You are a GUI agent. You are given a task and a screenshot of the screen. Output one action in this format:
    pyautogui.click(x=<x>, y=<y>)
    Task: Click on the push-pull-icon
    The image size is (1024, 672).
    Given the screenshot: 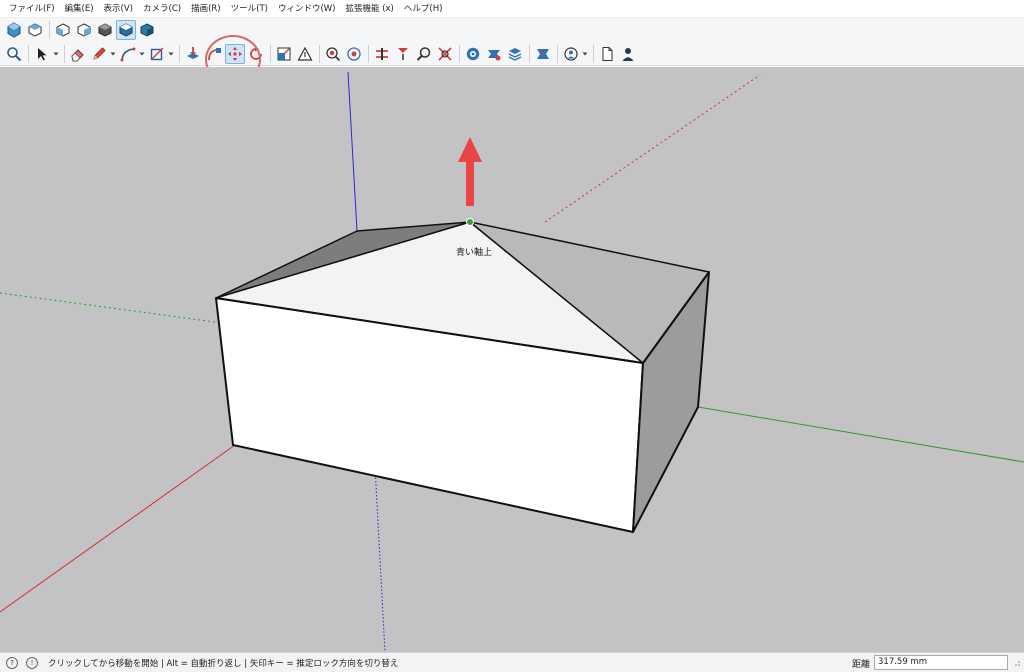 What is the action you would take?
    pyautogui.click(x=193, y=54)
    